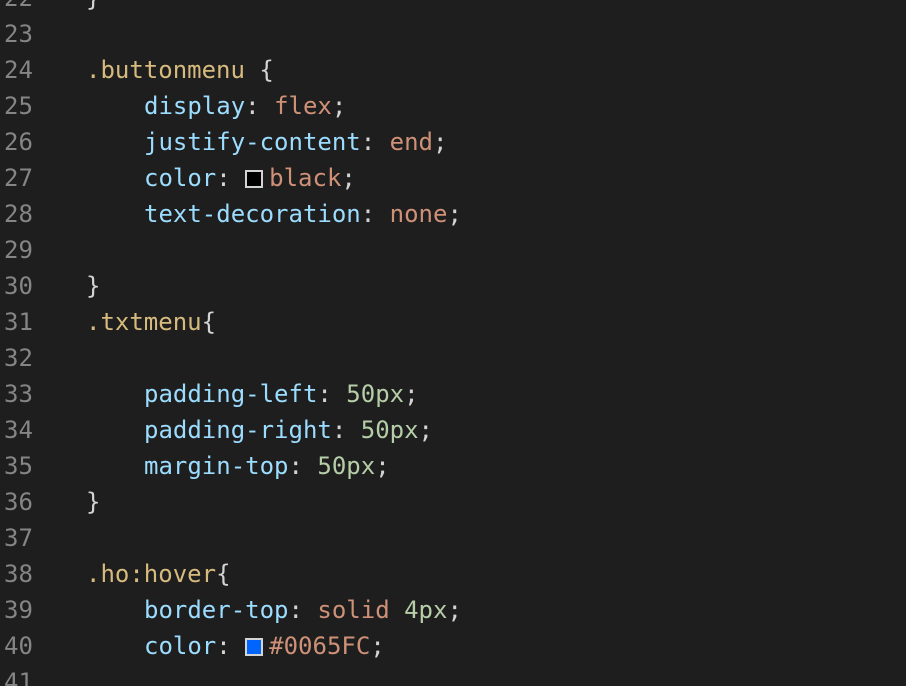 This screenshot has height=686, width=906. I want to click on line-number: 34, so click(18, 430).